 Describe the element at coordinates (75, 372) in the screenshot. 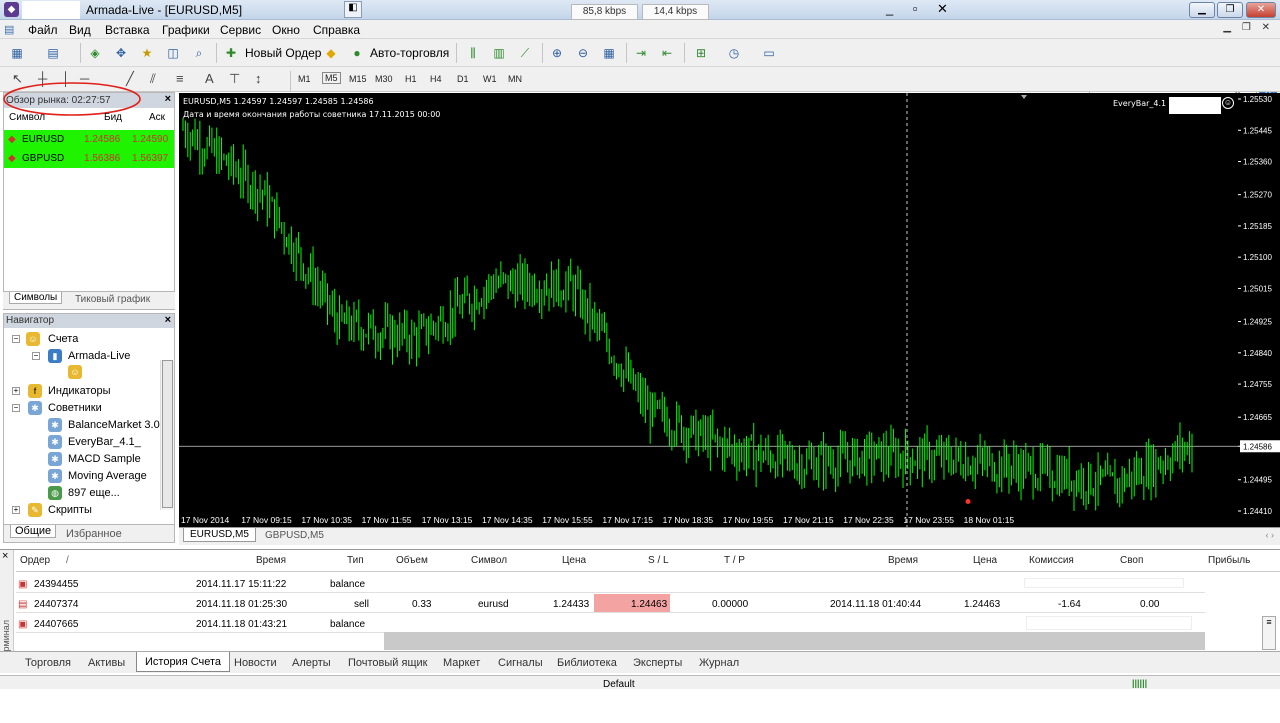

I see `account-user-icon: ☺` at that location.